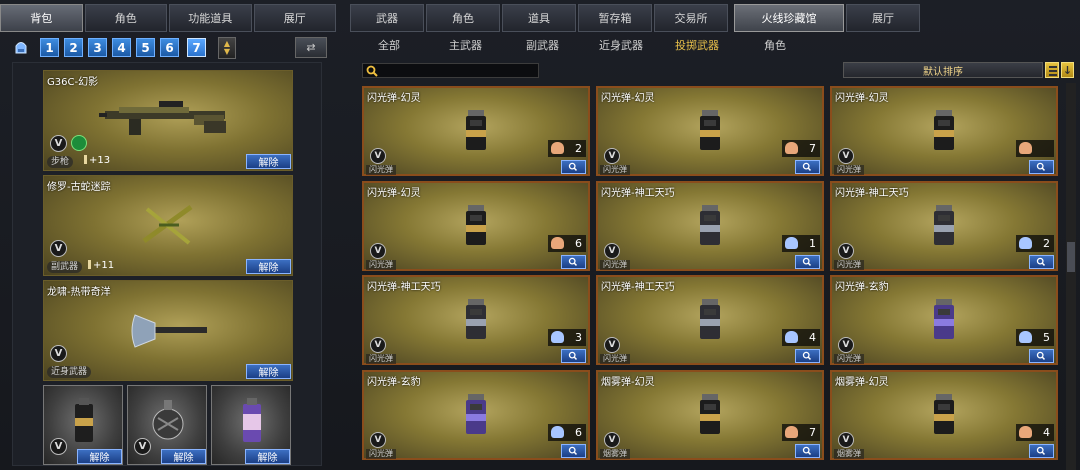  I want to click on arrange-button: ⇄, so click(311, 47).